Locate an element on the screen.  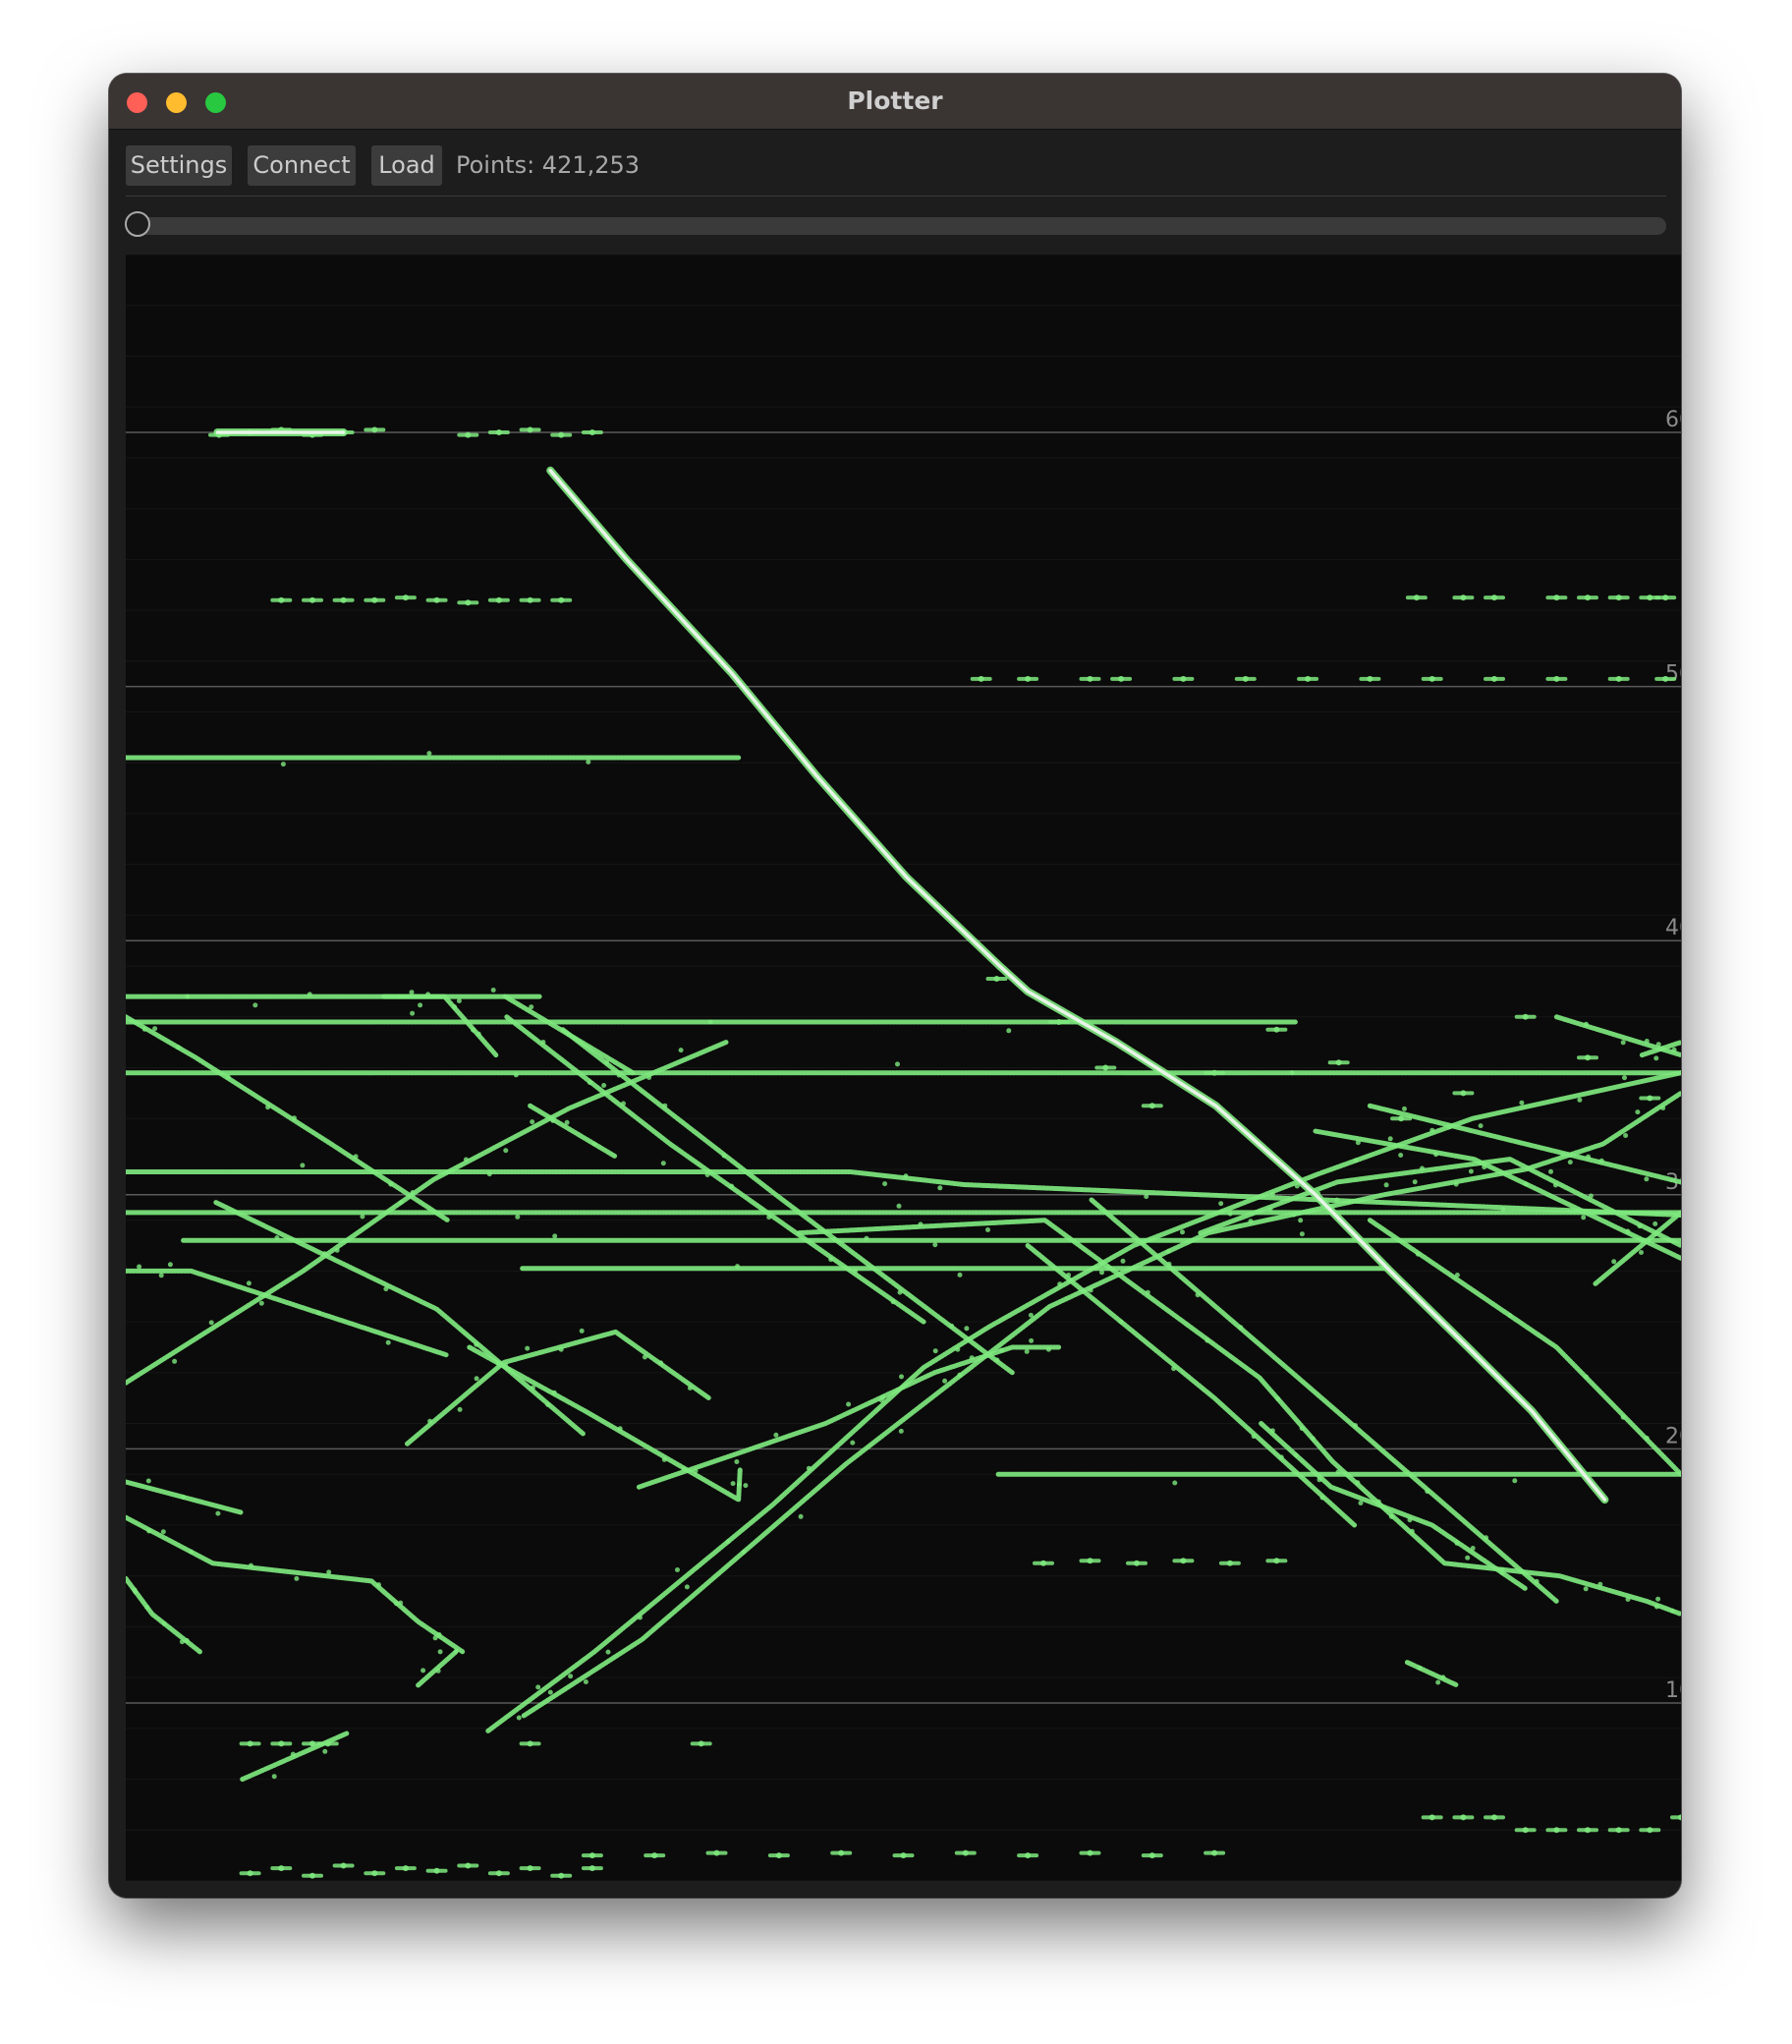
settings-button: Settings is located at coordinates (179, 165).